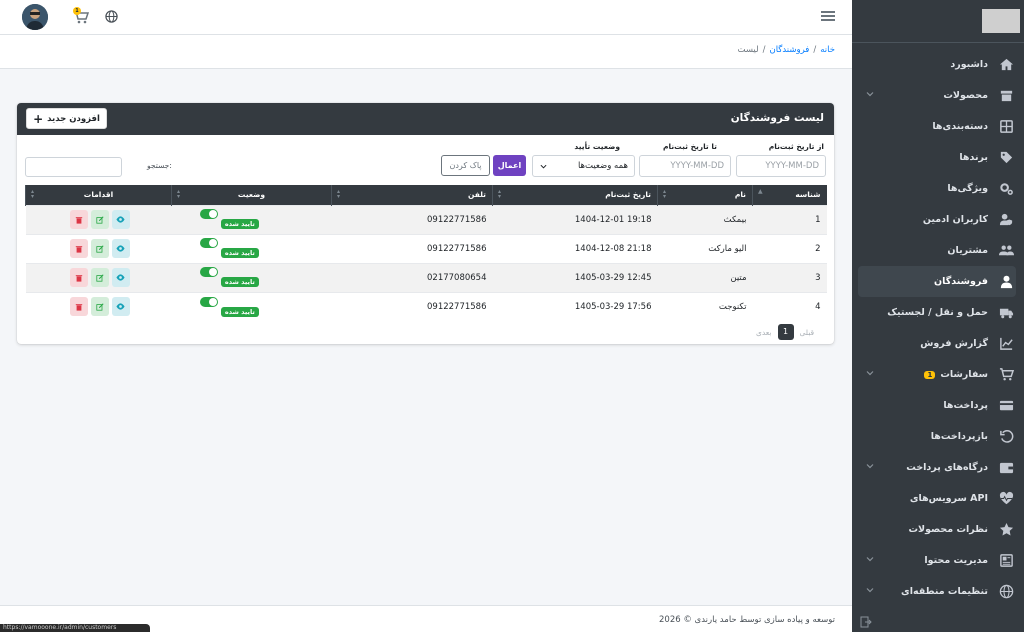 The image size is (1024, 632). Describe the element at coordinates (1006, 158) in the screenshot. I see `tag-icon` at that location.